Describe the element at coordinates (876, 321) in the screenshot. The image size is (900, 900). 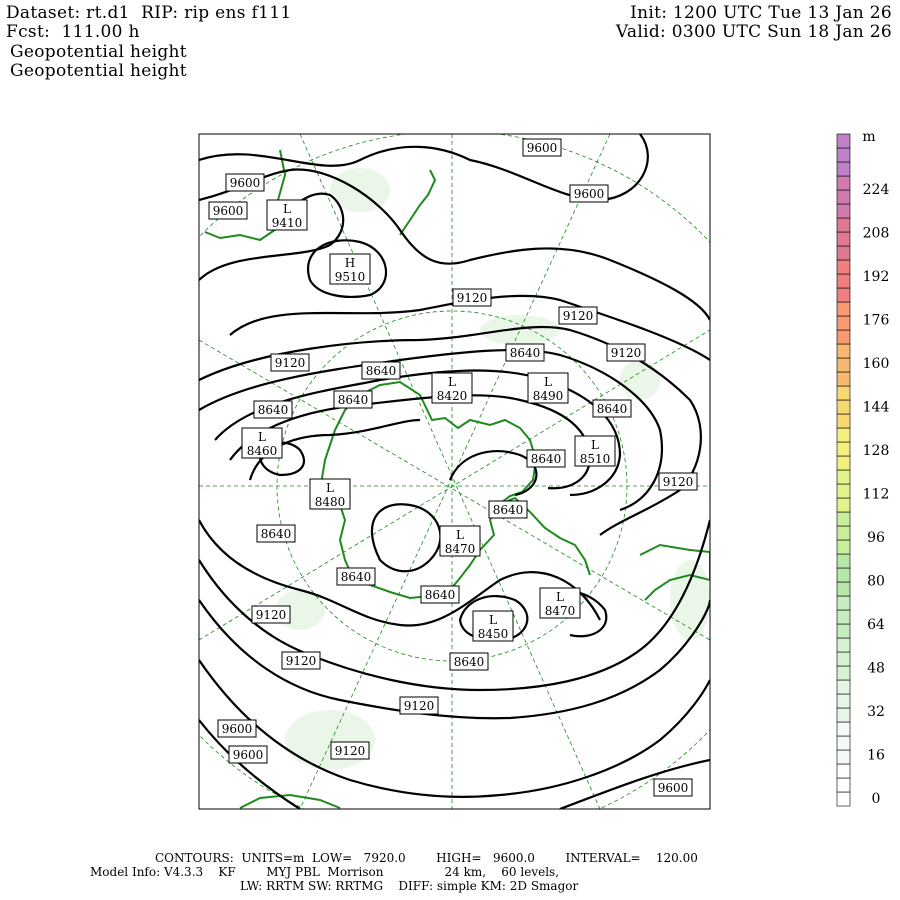
I see `colorbar-tick-label: 176` at that location.